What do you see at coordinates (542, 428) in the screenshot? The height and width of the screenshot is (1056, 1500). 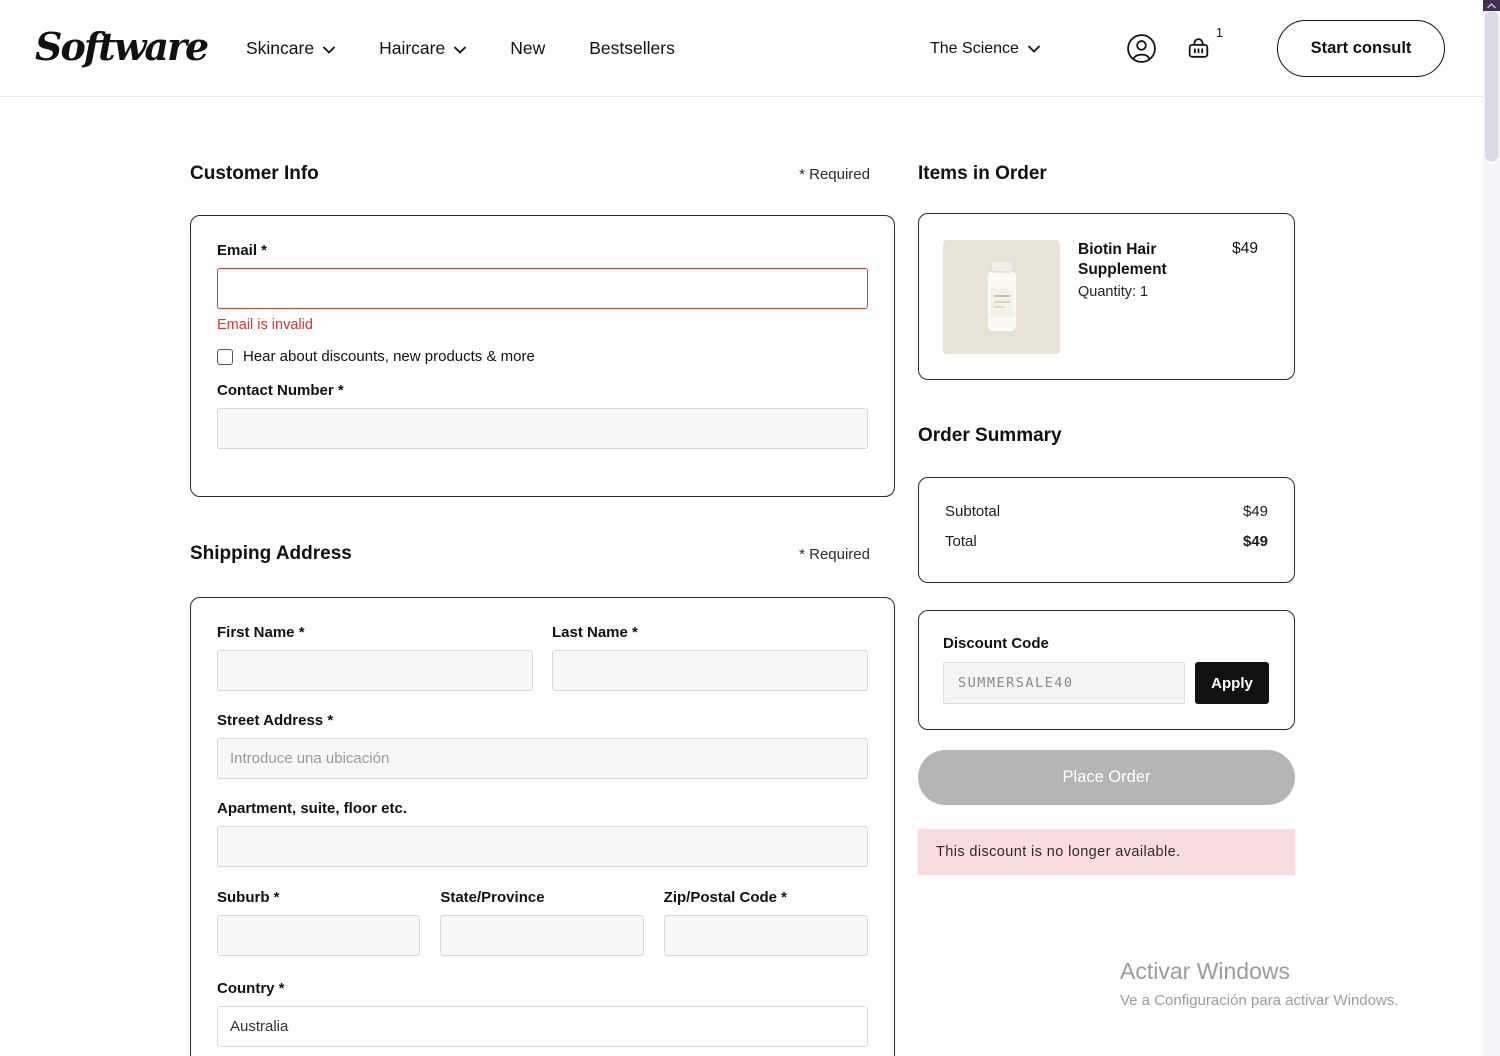 I see `contact-number-field` at bounding box center [542, 428].